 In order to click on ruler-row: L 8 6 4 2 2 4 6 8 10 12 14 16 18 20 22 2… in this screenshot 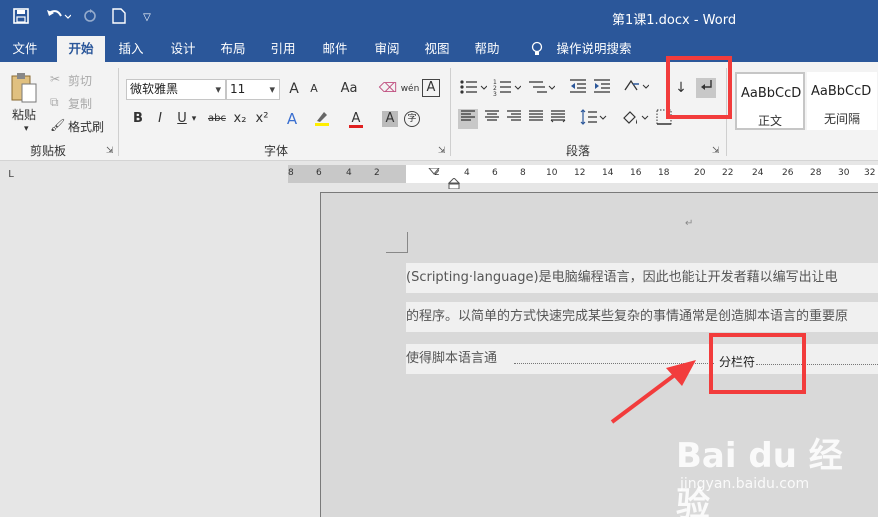, I will do `click(439, 175)`.